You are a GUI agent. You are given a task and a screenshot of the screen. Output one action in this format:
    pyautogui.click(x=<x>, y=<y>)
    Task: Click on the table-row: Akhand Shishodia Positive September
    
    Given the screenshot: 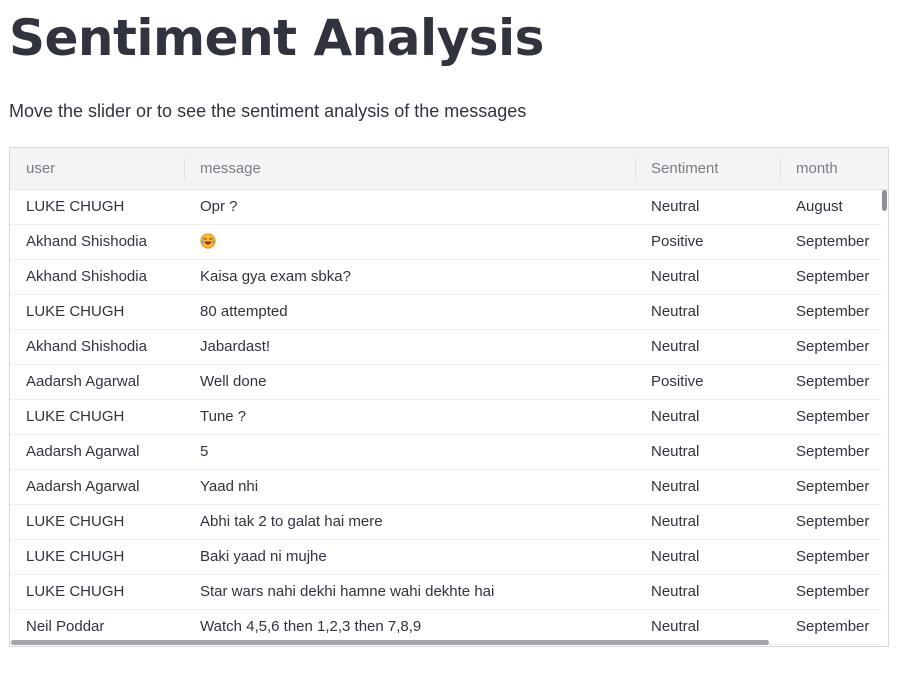 What is the action you would take?
    pyautogui.click(x=445, y=242)
    